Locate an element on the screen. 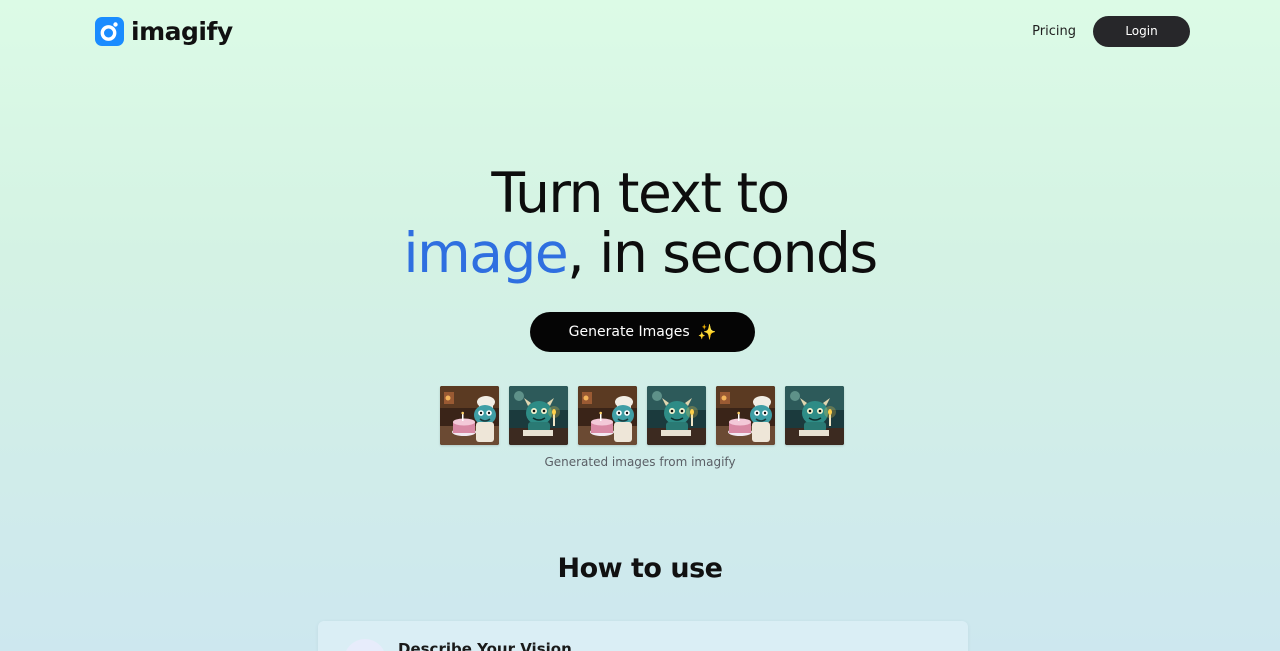 The image size is (1280, 651). top-nav: imagify Pricing Login is located at coordinates (642, 31).